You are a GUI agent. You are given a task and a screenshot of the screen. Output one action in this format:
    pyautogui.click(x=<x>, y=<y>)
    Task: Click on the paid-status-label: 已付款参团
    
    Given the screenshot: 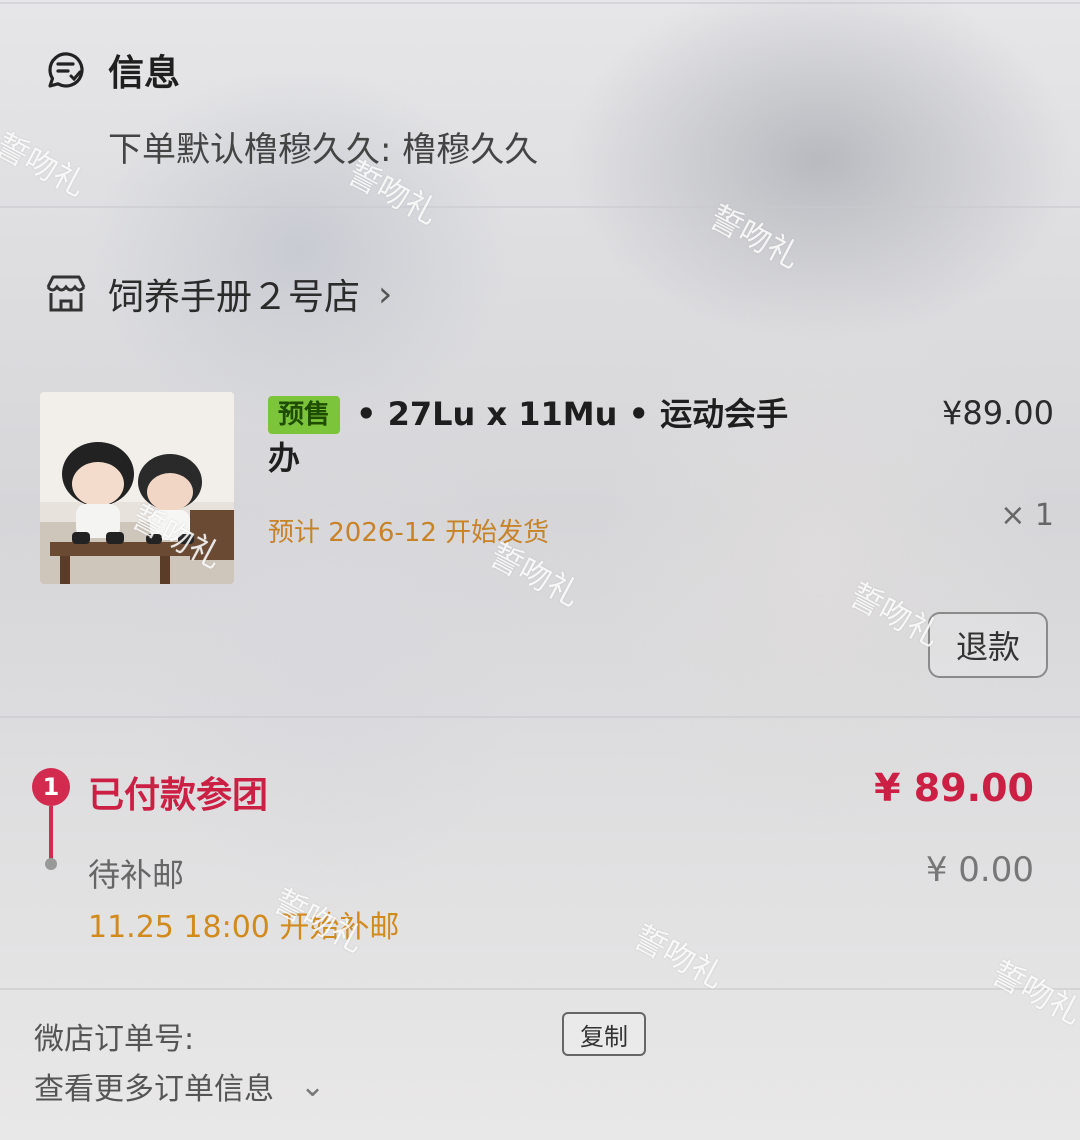 What is the action you would take?
    pyautogui.click(x=178, y=795)
    